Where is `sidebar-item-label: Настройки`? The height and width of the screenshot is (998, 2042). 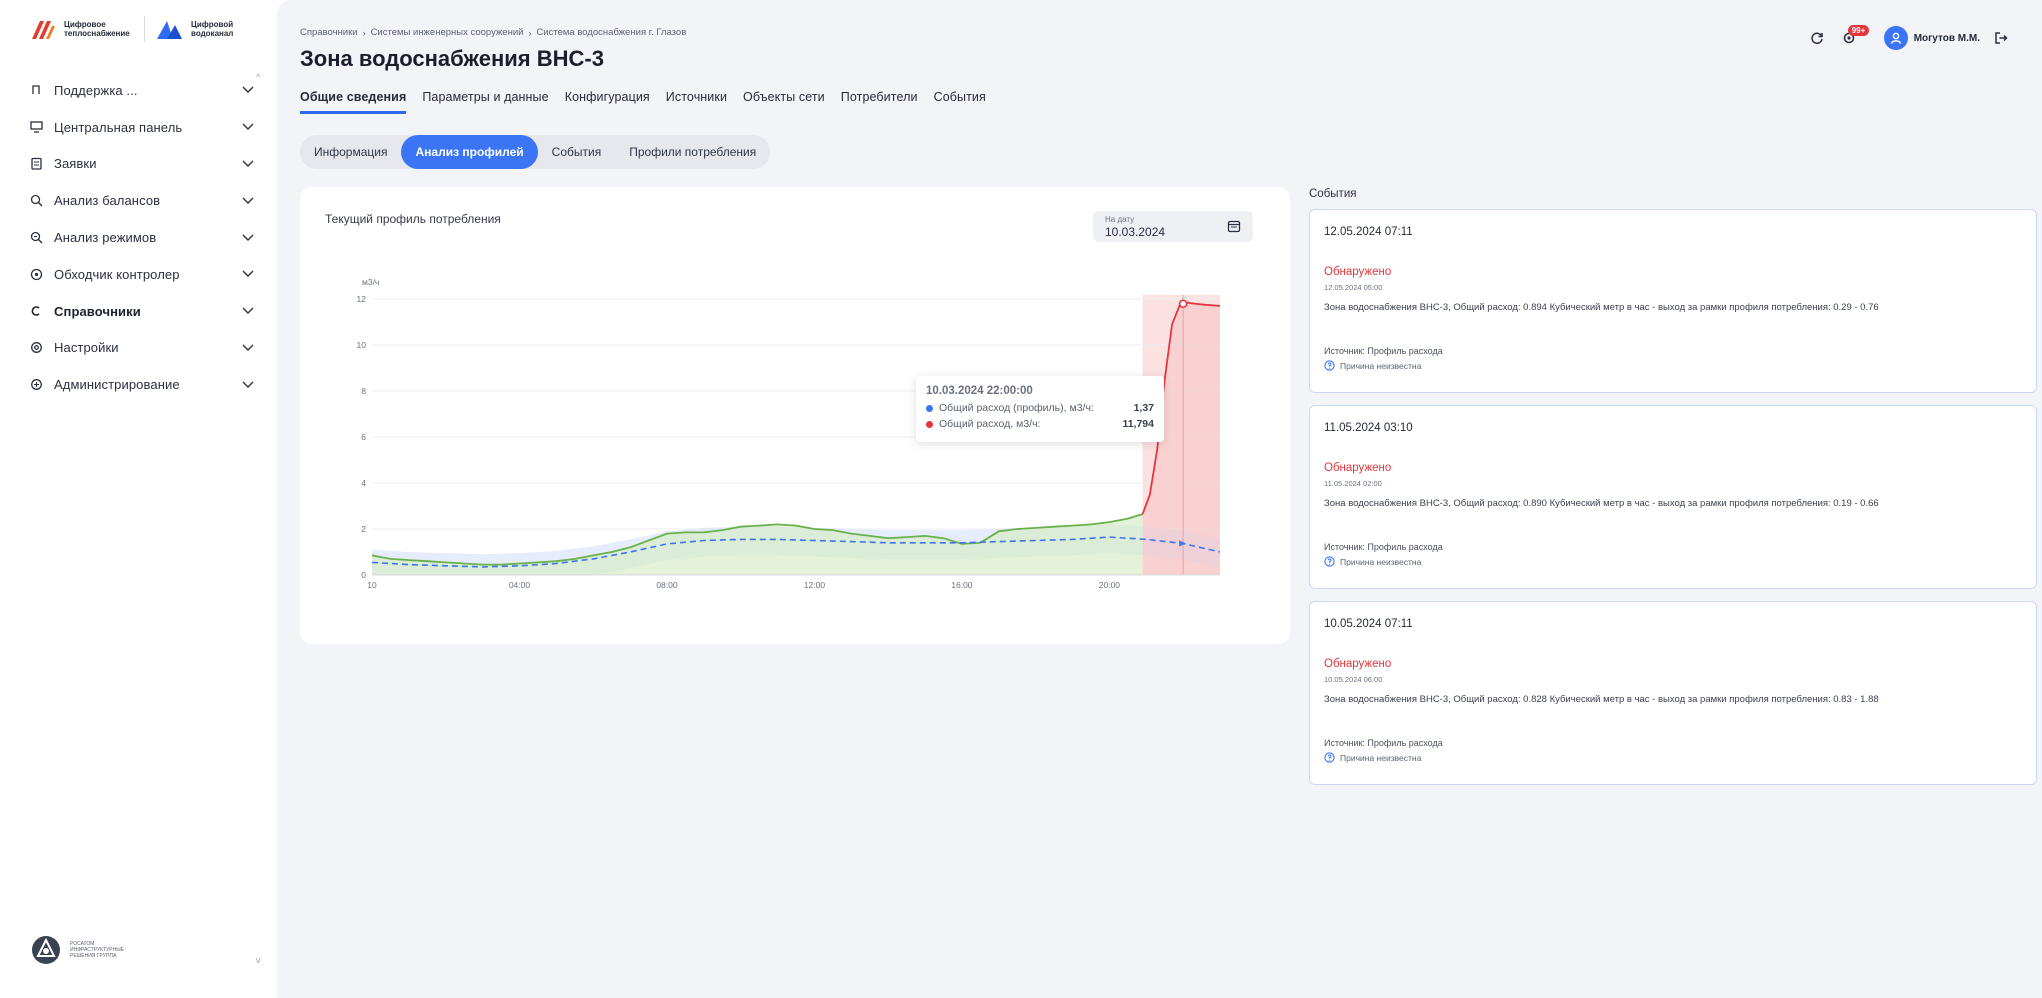 sidebar-item-label: Настройки is located at coordinates (86, 348).